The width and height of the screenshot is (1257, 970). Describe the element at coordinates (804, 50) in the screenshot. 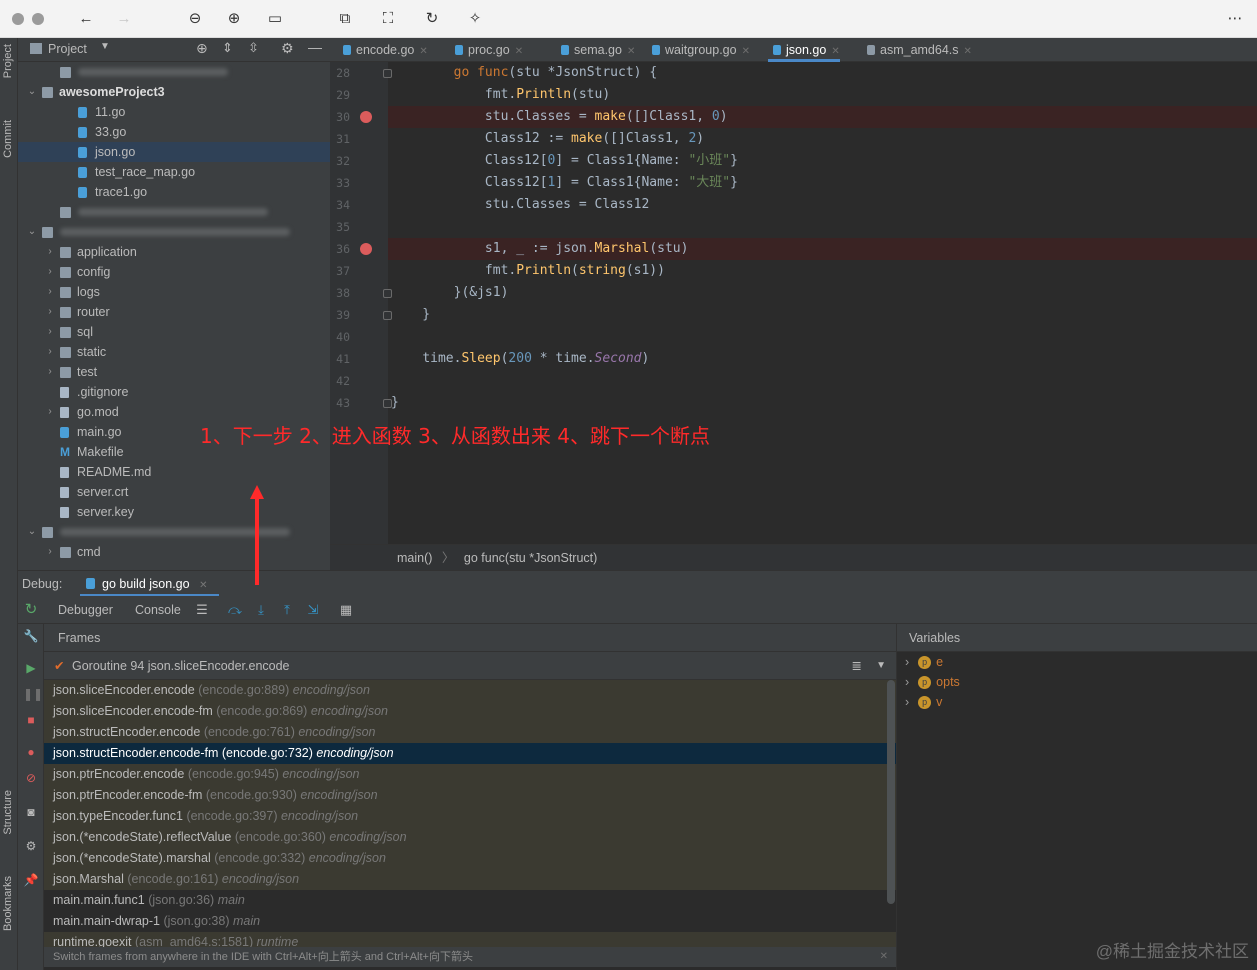

I see `tab-json-go: json.go ✕` at that location.